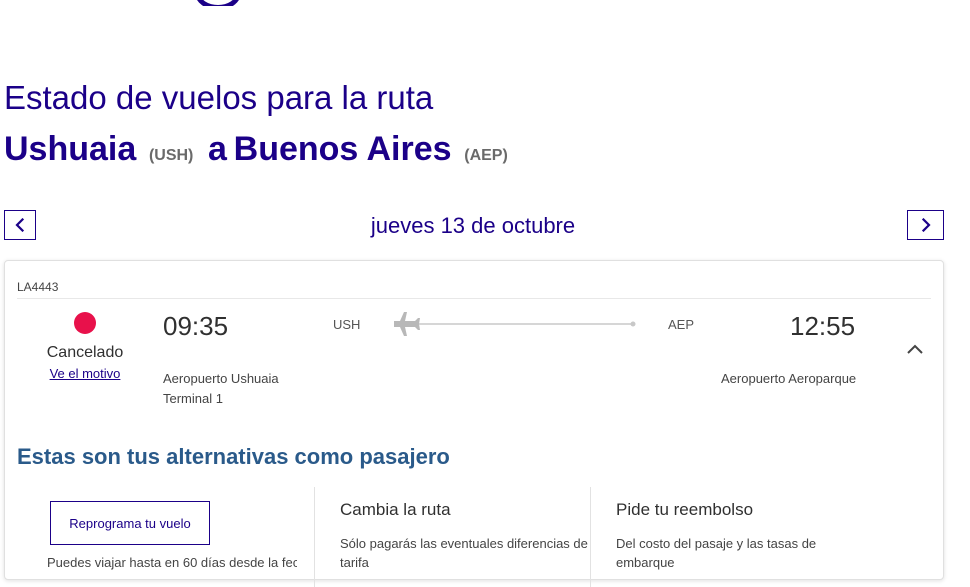  What do you see at coordinates (85, 323) in the screenshot?
I see `cancelled-status-dot` at bounding box center [85, 323].